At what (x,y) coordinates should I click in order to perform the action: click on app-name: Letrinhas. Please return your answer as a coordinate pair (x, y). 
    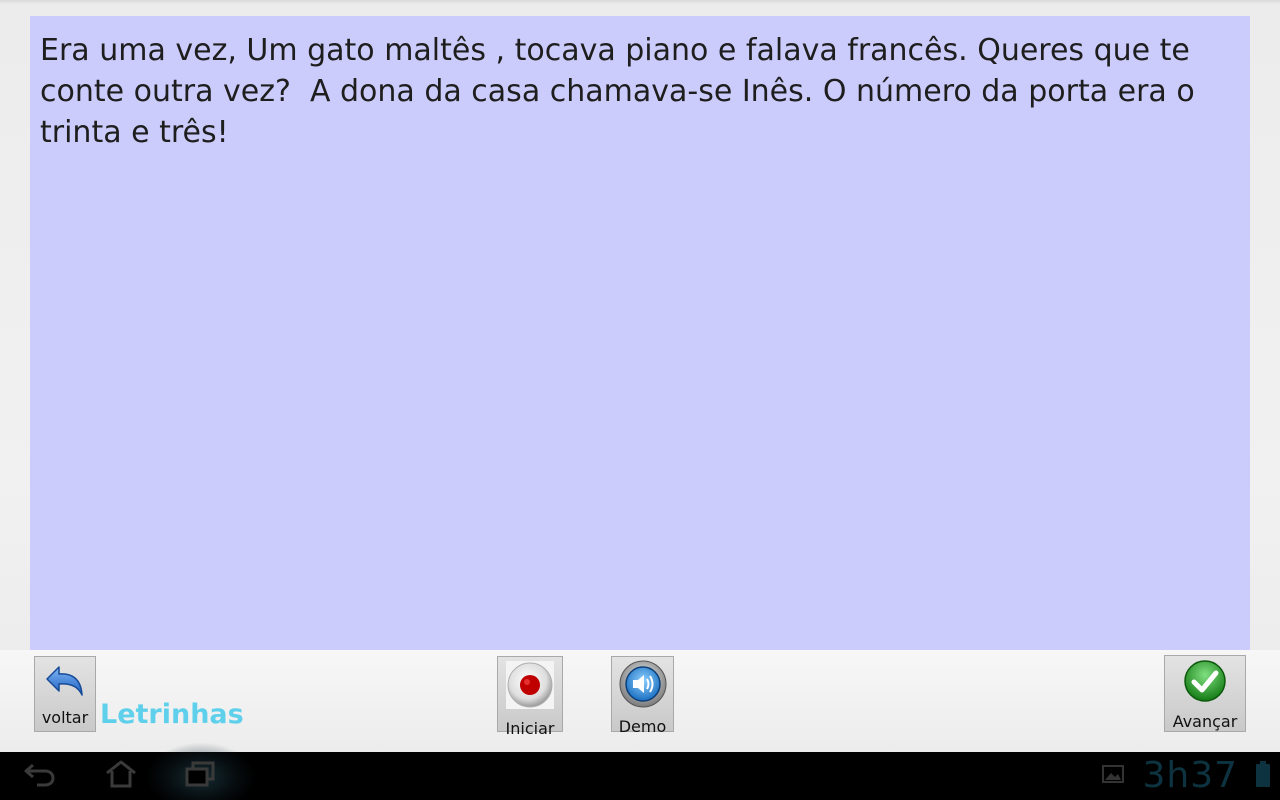
    Looking at the image, I should click on (172, 714).